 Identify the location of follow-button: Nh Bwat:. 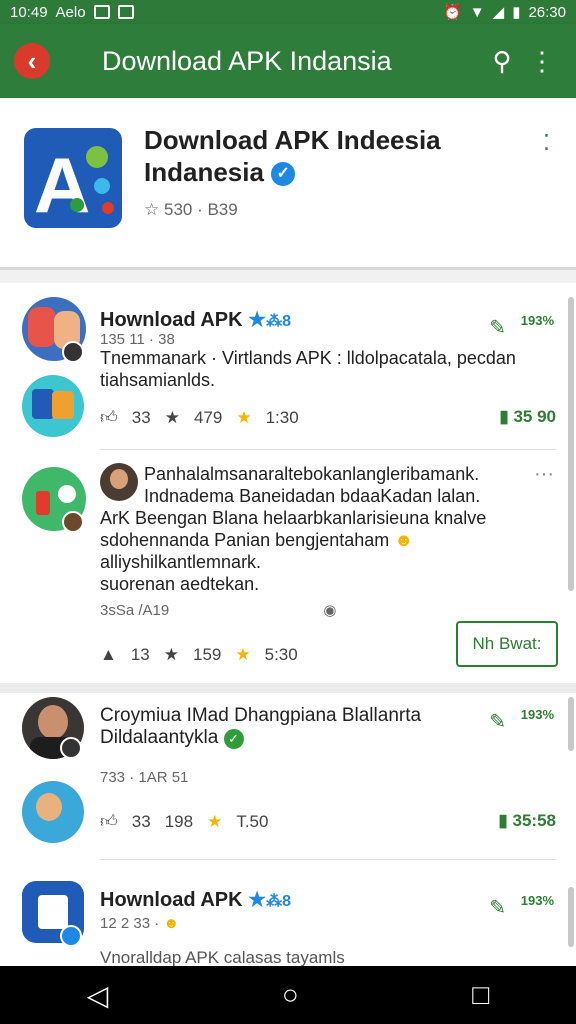
(507, 644).